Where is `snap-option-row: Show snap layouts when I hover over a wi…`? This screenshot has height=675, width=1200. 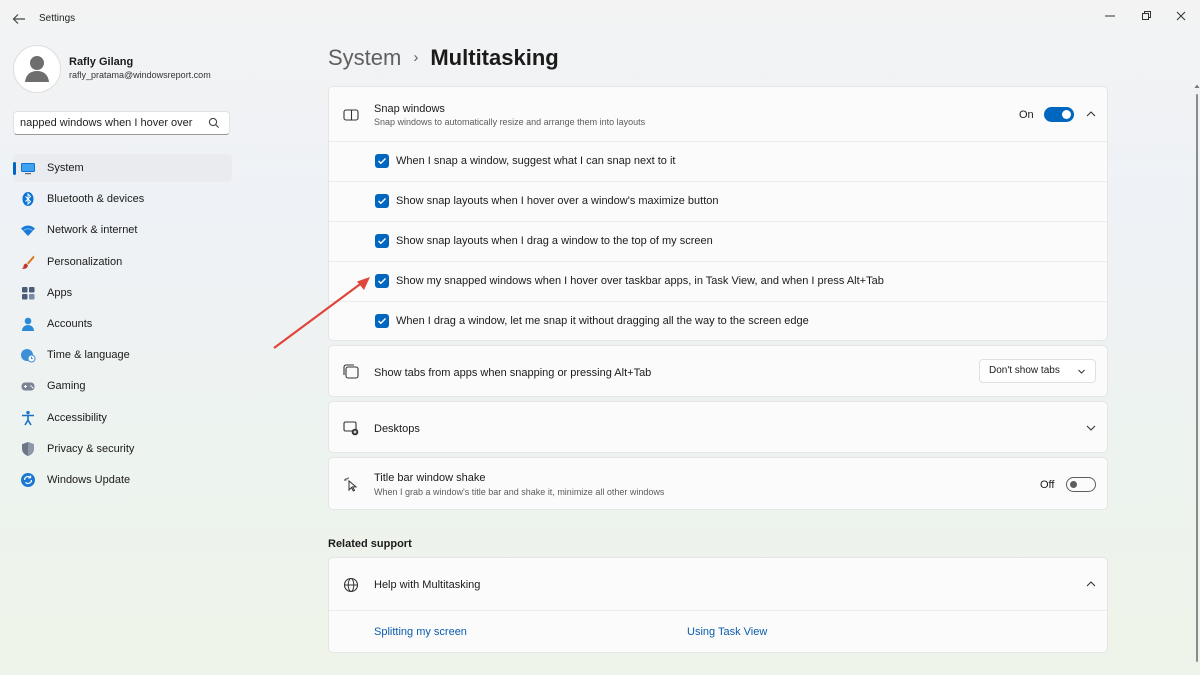 snap-option-row: Show snap layouts when I hover over a wi… is located at coordinates (718, 201).